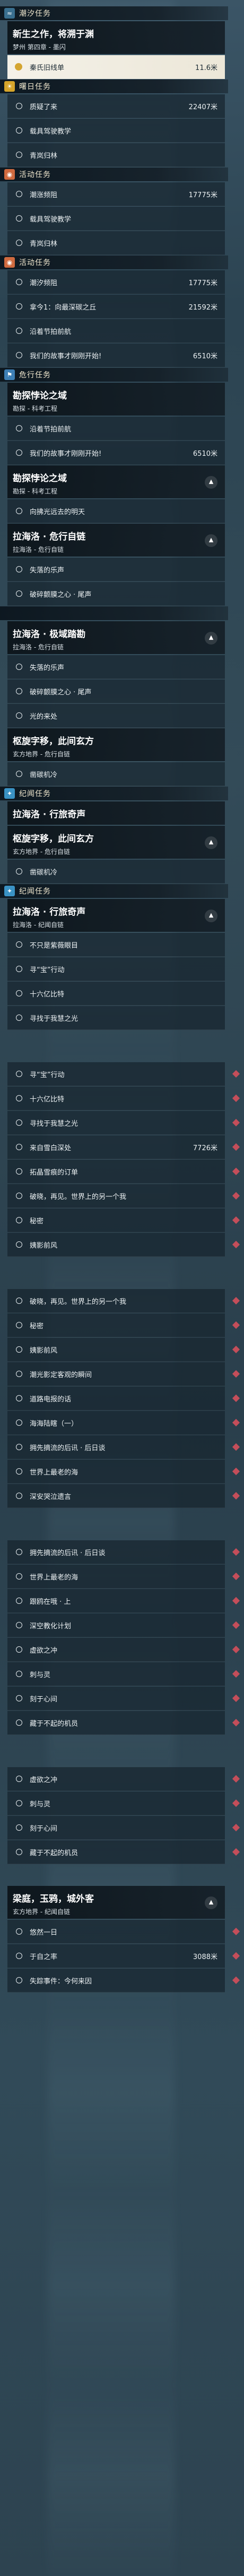  I want to click on quest-row: 道路电报的话, so click(116, 1398).